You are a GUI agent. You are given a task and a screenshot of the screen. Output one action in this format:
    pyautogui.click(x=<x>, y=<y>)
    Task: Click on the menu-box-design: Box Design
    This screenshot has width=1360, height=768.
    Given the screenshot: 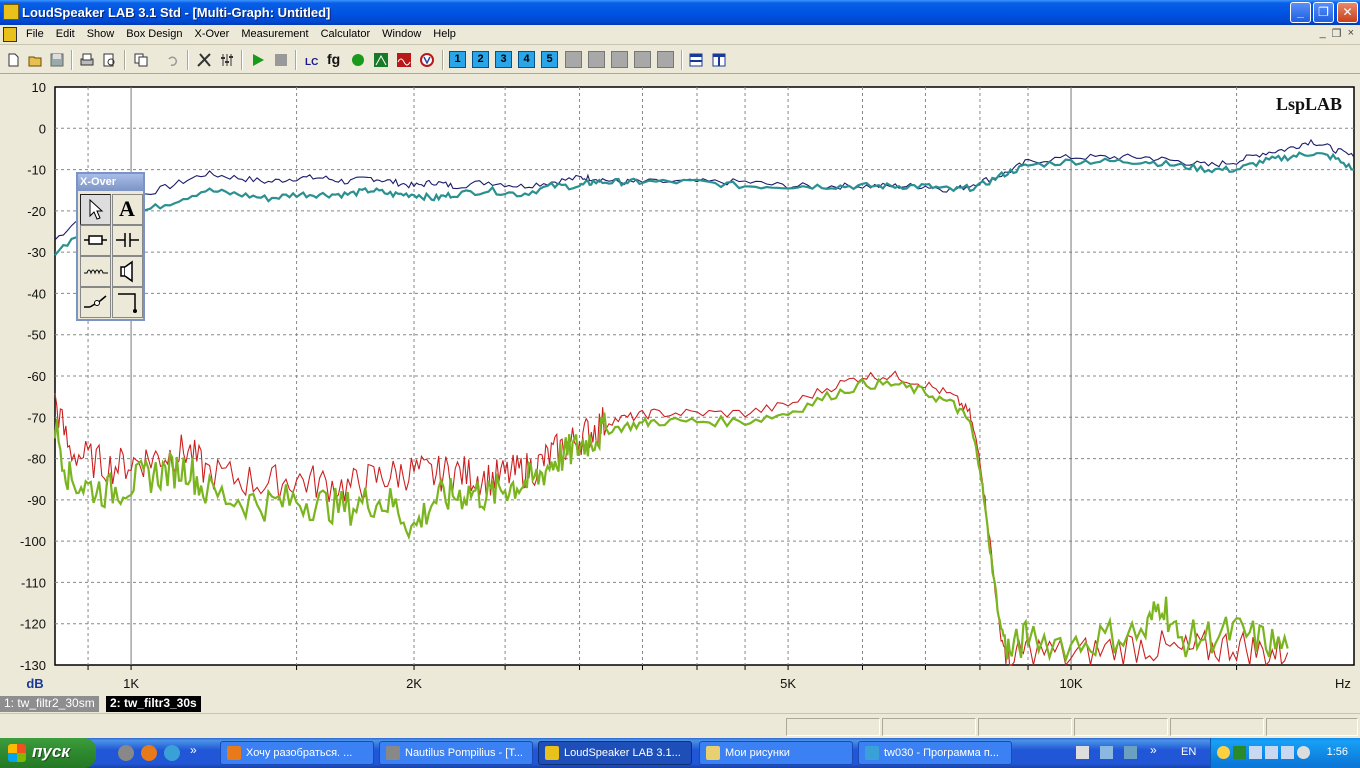 What is the action you would take?
    pyautogui.click(x=154, y=34)
    